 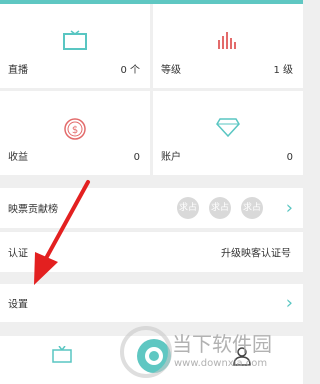 I want to click on verify-value: 升级映客认证号, so click(x=256, y=254).